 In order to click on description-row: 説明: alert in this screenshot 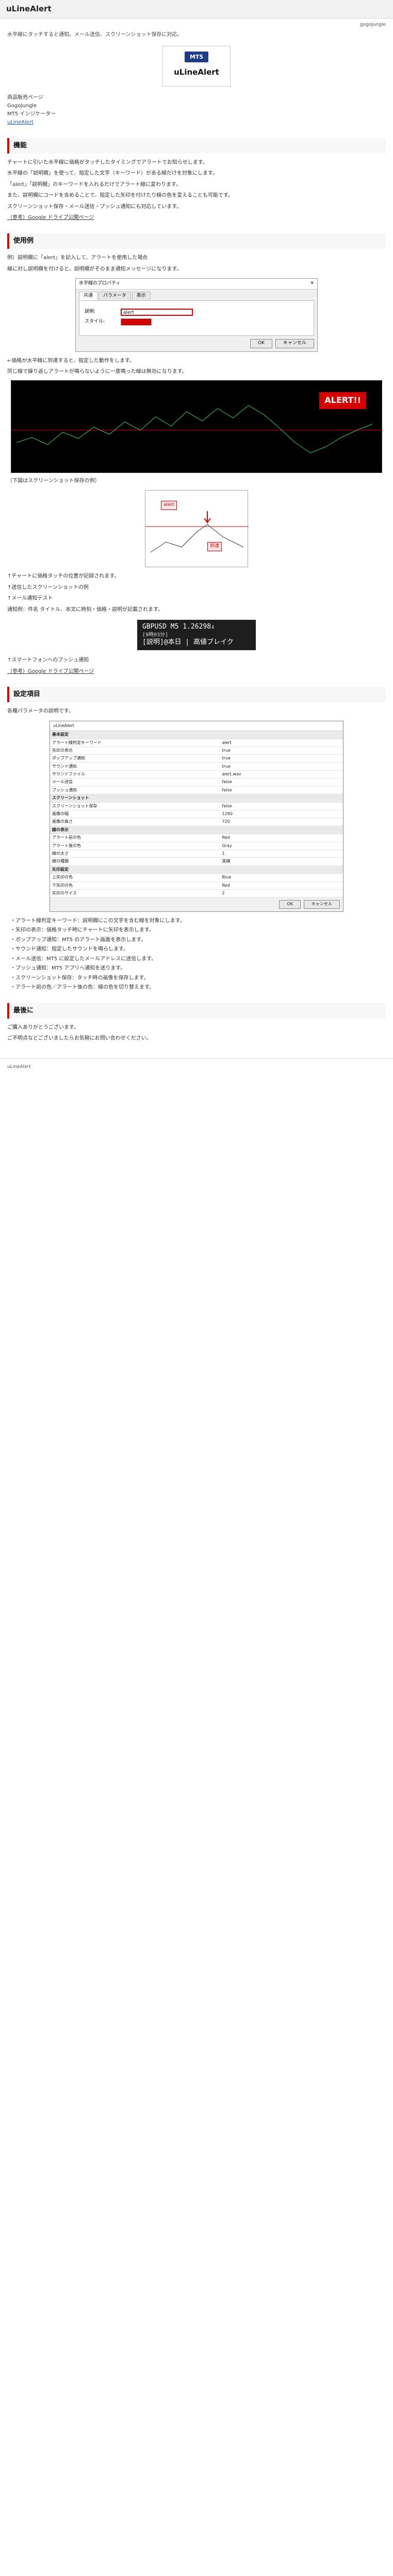, I will do `click(196, 312)`.